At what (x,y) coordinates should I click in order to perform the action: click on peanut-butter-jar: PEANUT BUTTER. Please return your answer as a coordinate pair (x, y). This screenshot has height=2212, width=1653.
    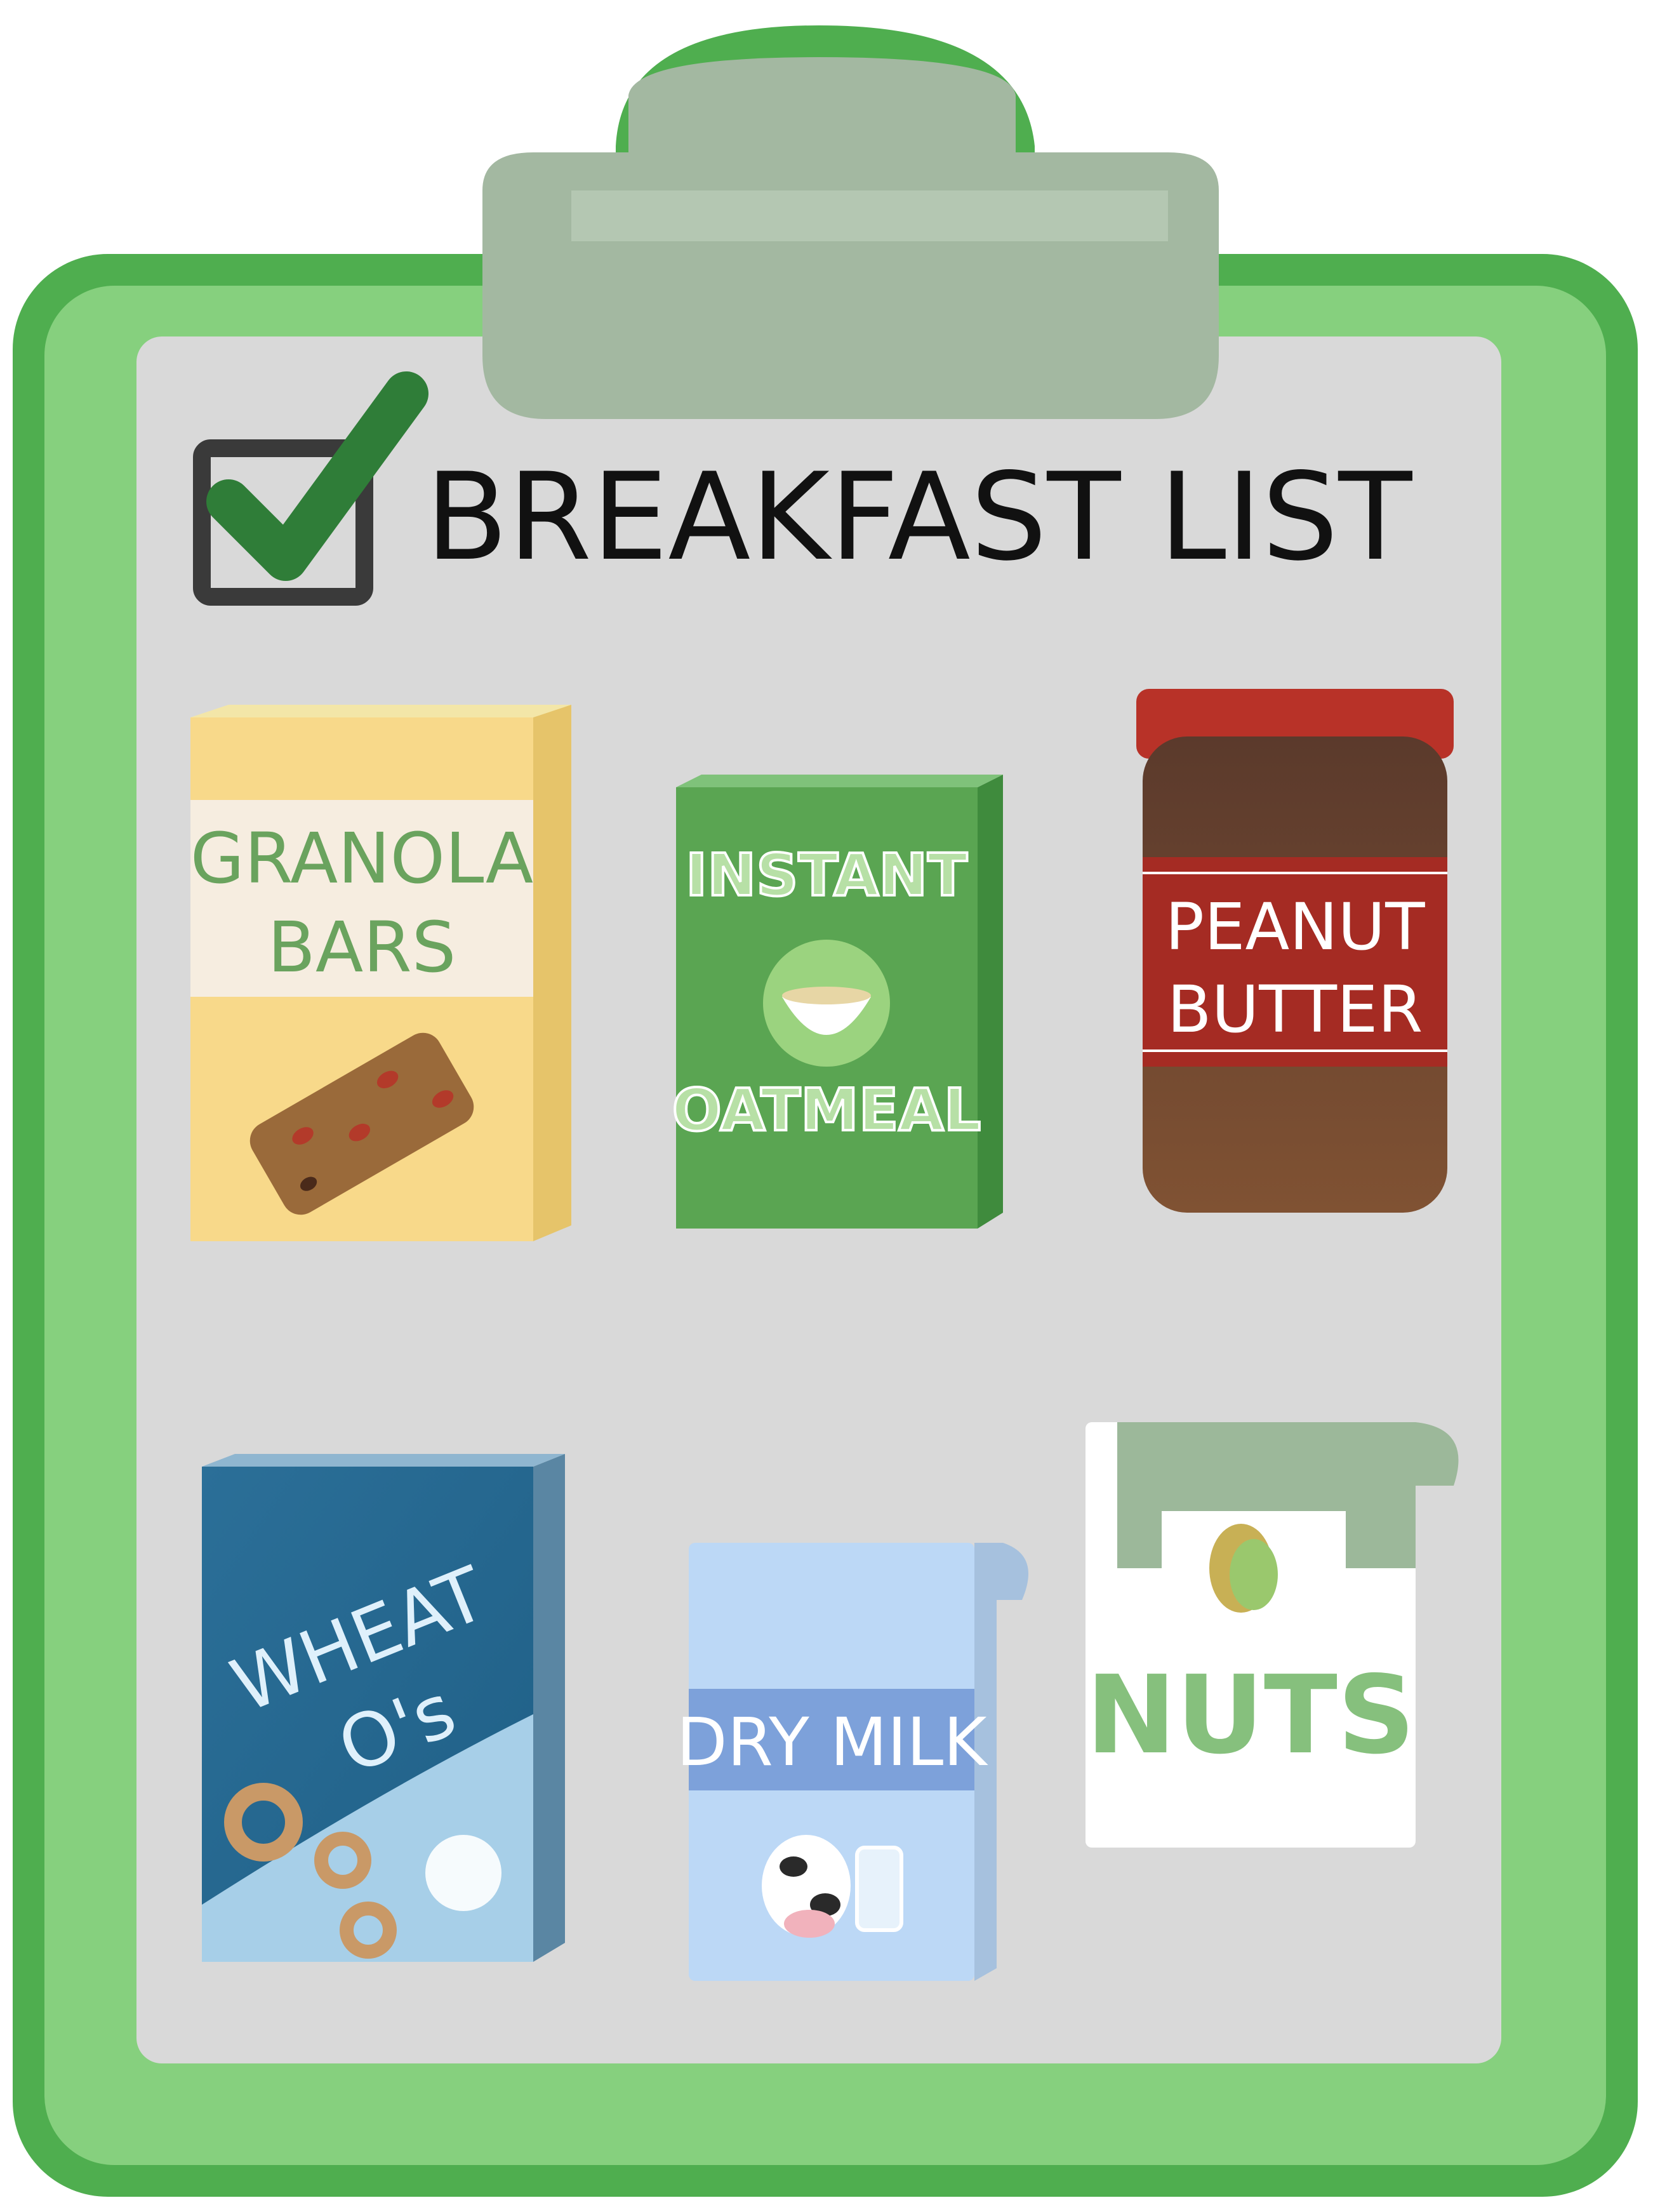
    Looking at the image, I should click on (1295, 951).